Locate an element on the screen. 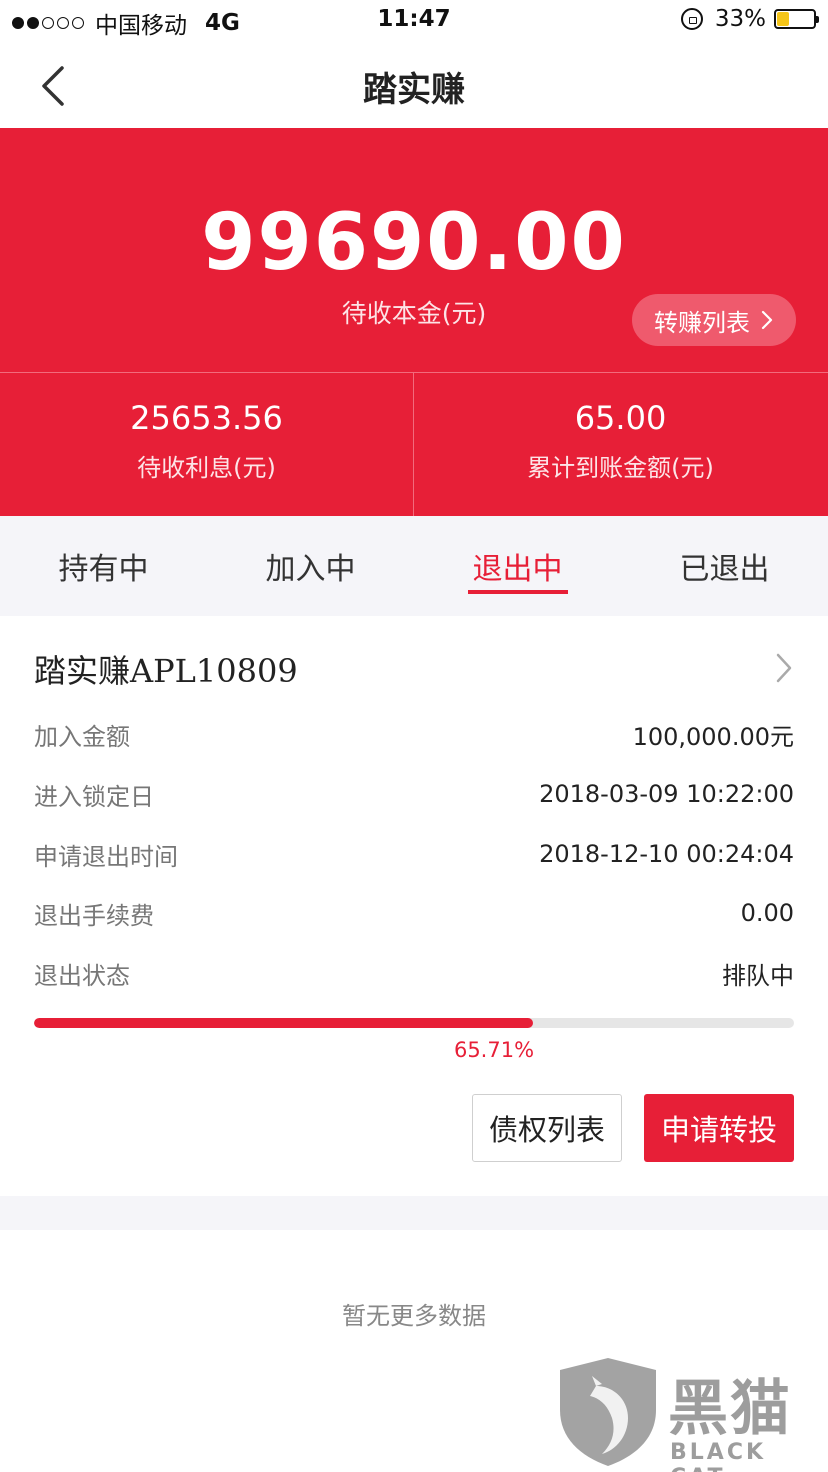  product-title: 踏实赚APL10809 is located at coordinates (166, 669).